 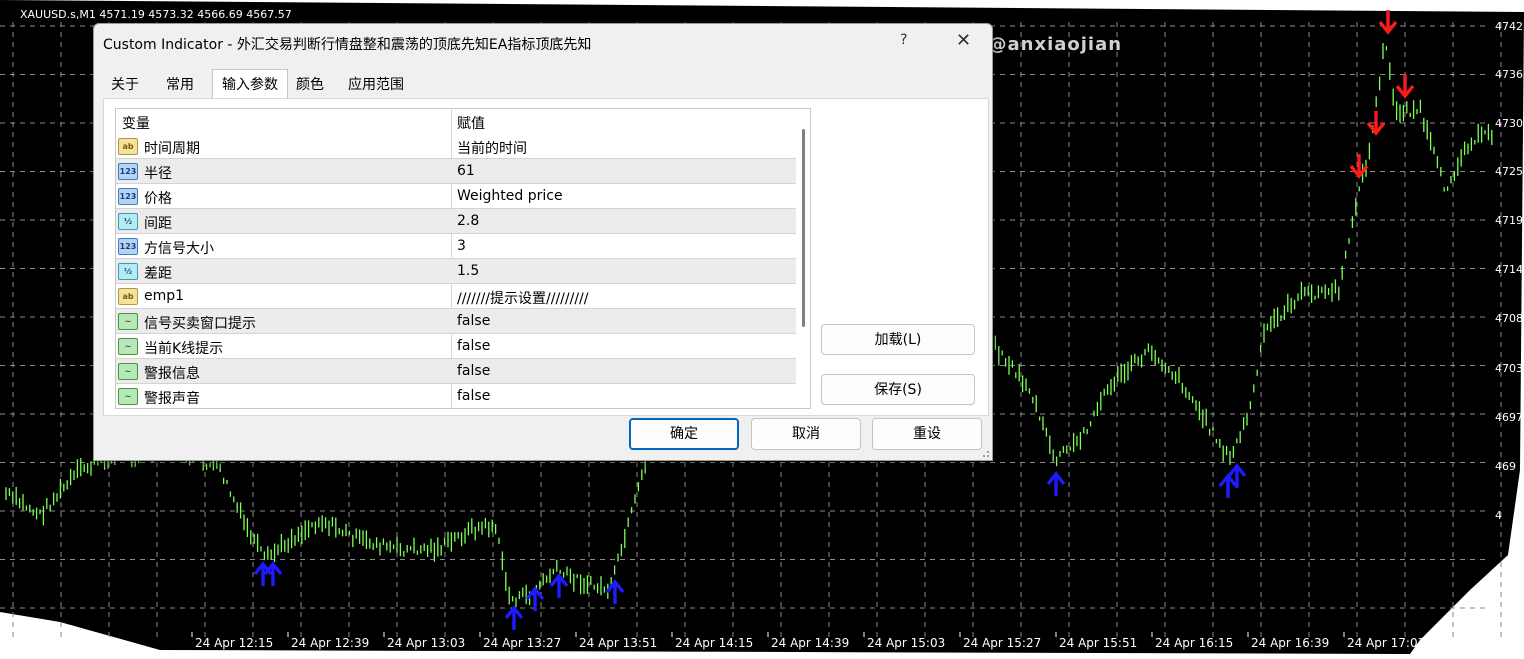 I want to click on time-tick-label: 24 Apr 16:39, so click(x=1290, y=643).